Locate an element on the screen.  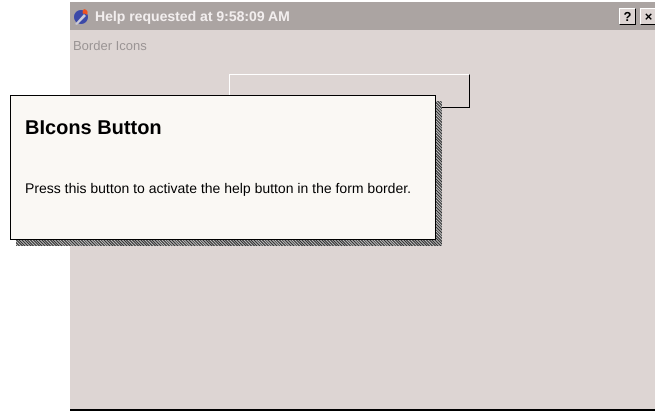
popup-text: Press this button to activate the help button in the form border. is located at coordinates (218, 188).